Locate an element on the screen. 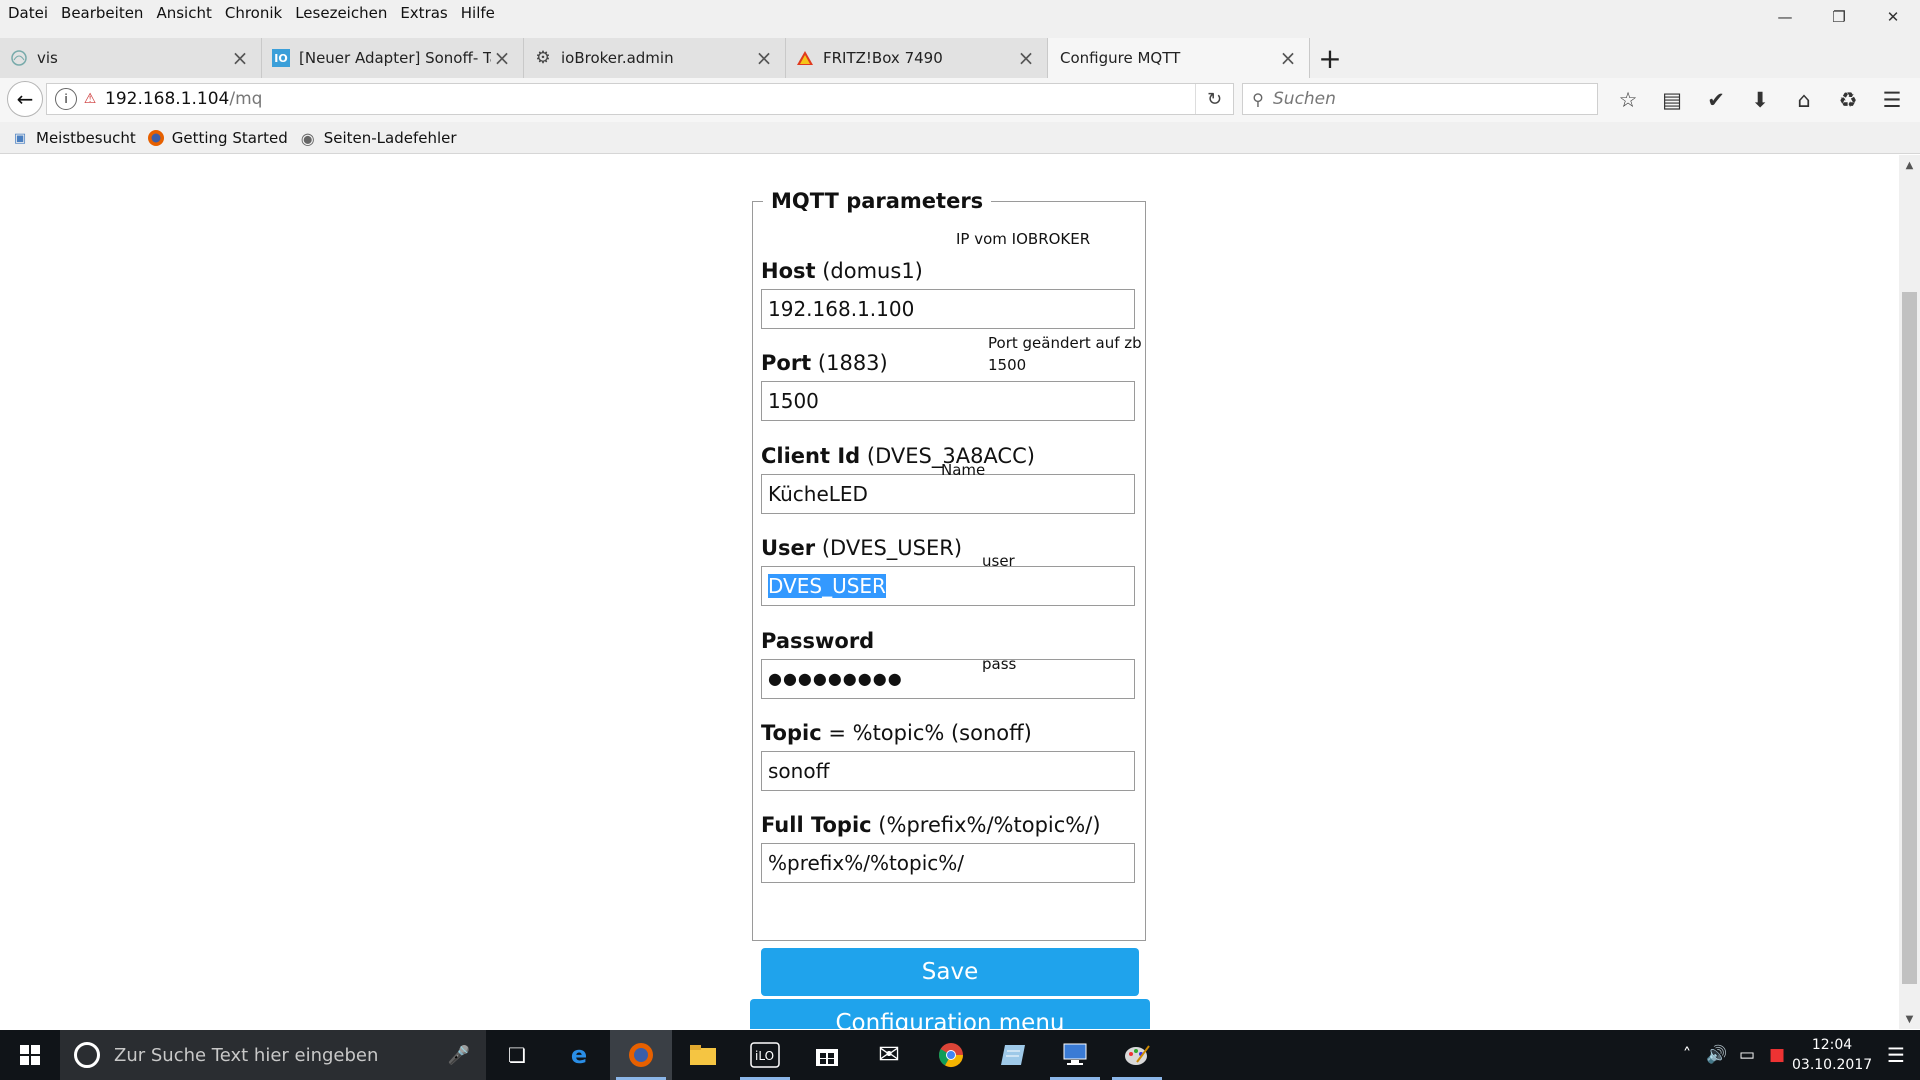 This screenshot has width=1920, height=1080. page-scrollbar: ▲ ▼ is located at coordinates (1909, 592).